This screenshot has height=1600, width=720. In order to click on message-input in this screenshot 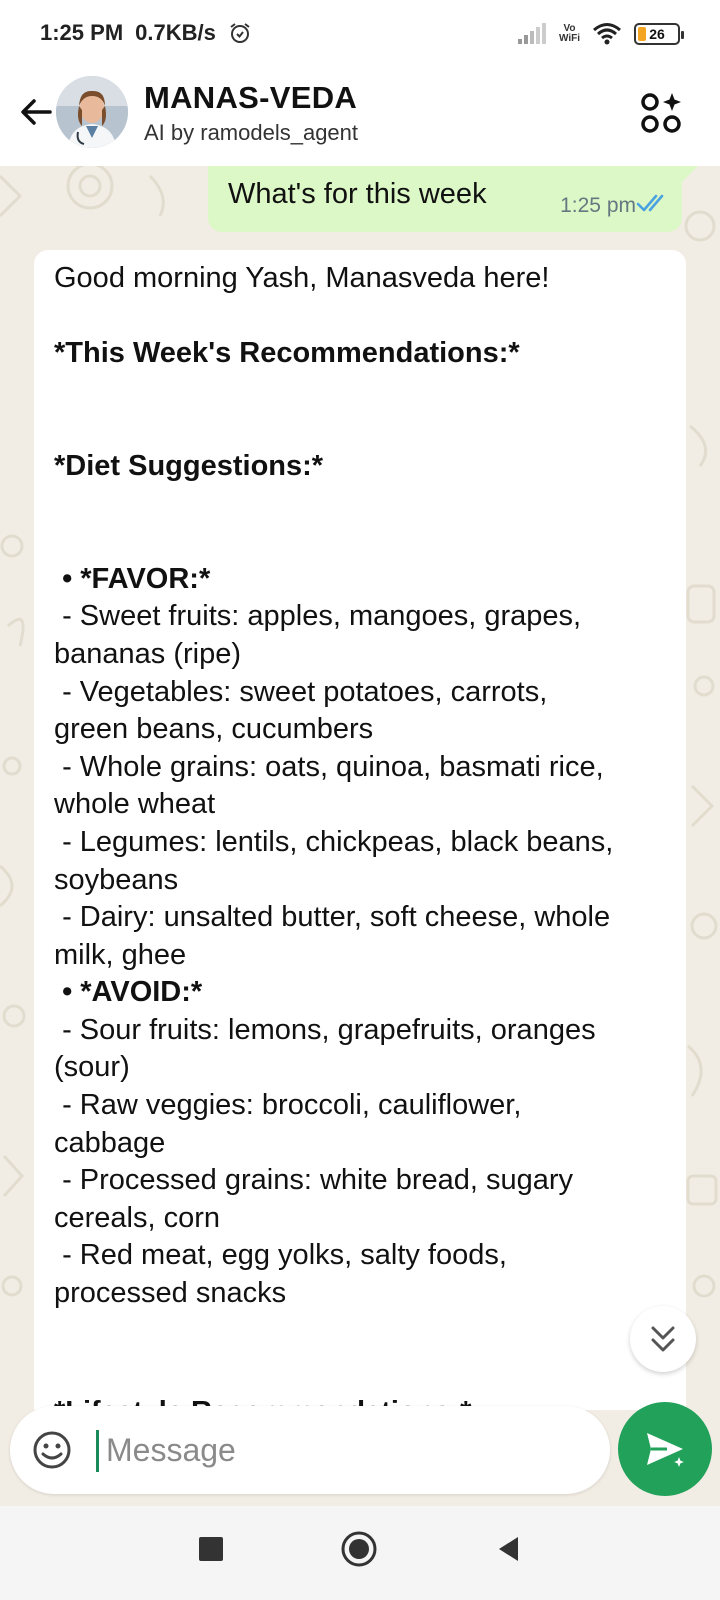, I will do `click(346, 1450)`.